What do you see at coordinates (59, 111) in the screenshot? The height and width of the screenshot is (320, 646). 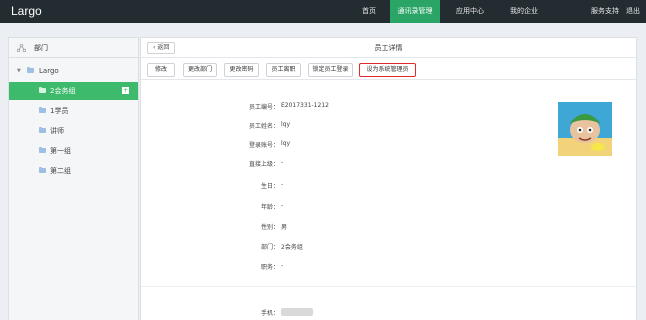 I see `tree-item-label: 1学员` at bounding box center [59, 111].